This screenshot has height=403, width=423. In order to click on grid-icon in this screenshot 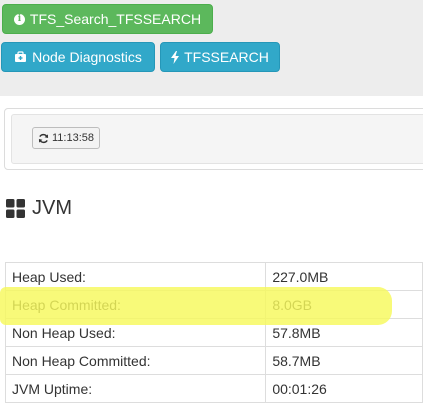, I will do `click(15, 208)`.